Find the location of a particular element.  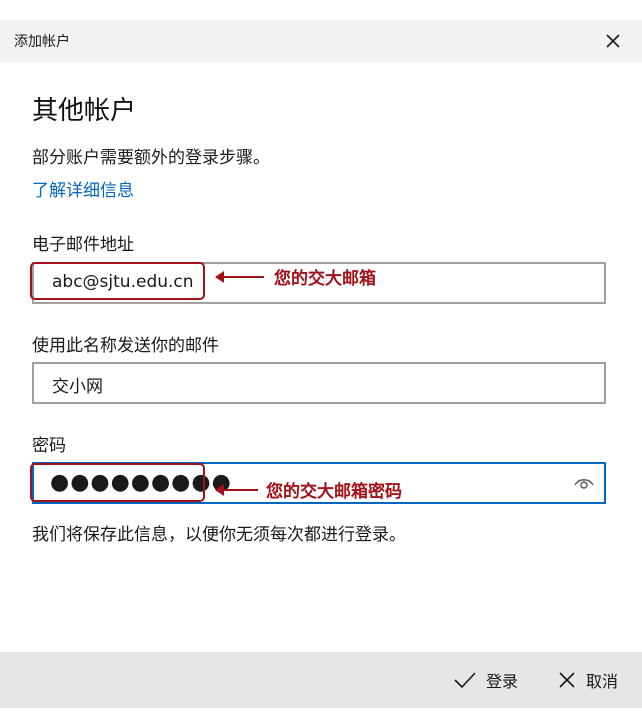

x-icon is located at coordinates (567, 680).